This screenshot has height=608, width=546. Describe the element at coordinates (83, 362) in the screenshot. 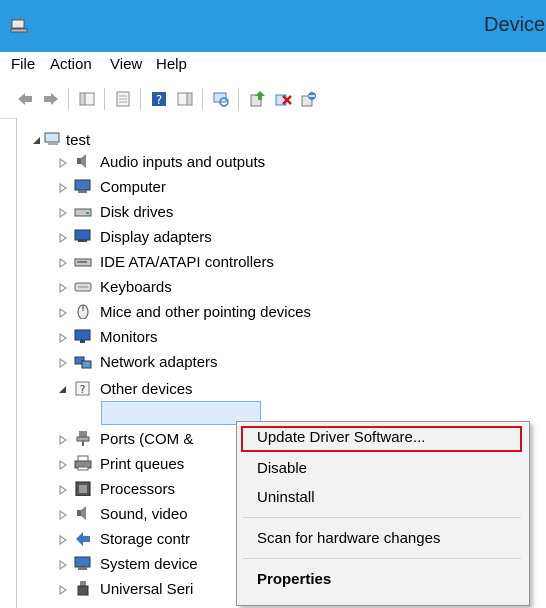

I see `network-icon` at that location.